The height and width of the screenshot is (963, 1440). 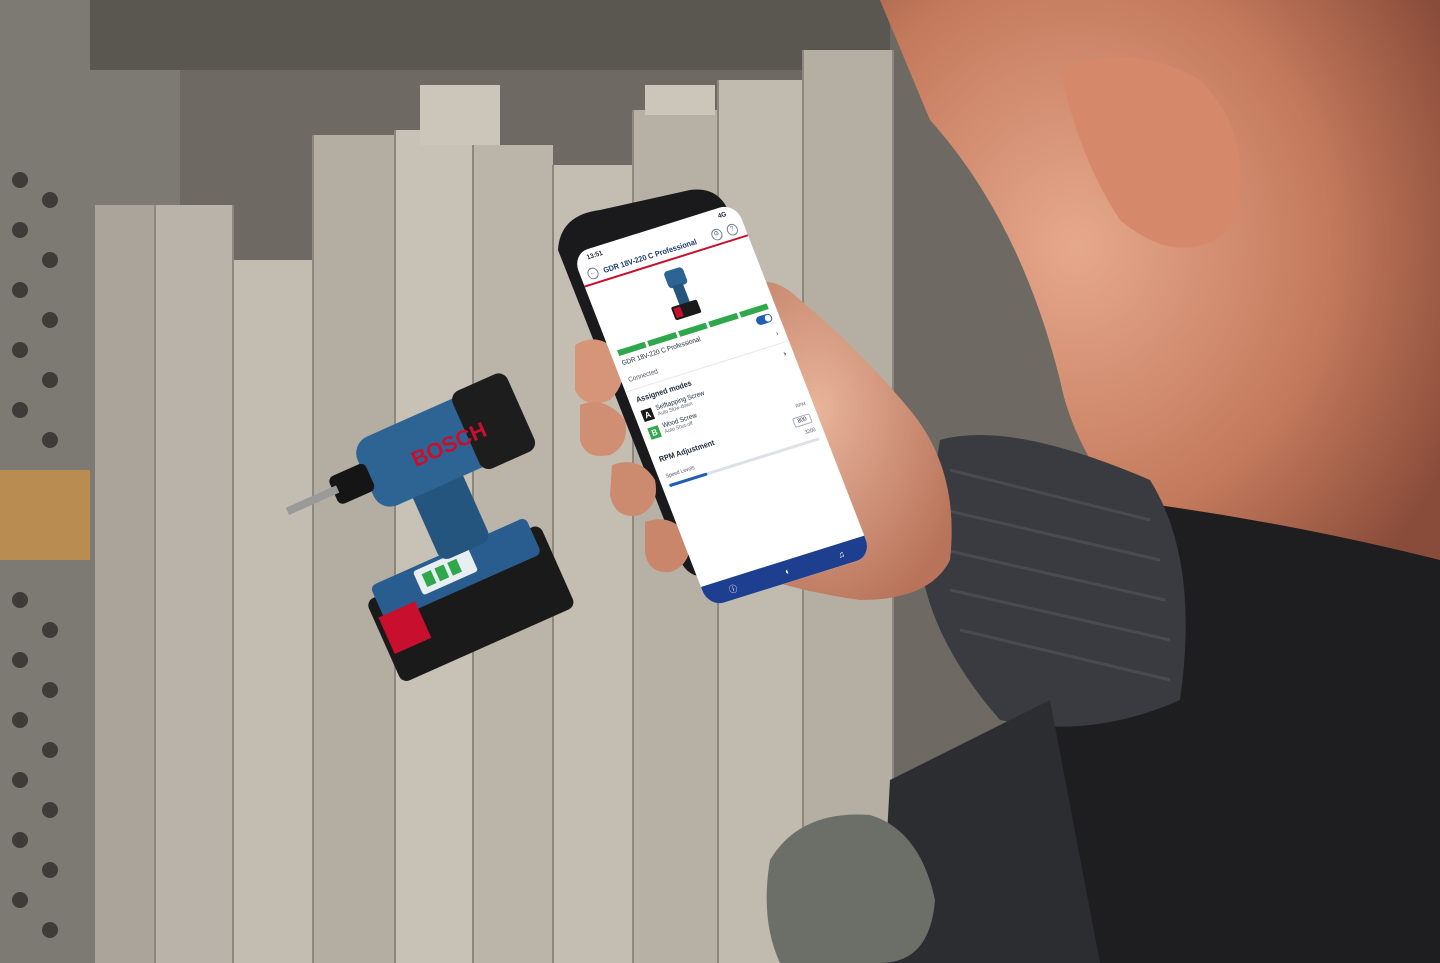 I want to click on contrast-icon: ◐, so click(x=787, y=571).